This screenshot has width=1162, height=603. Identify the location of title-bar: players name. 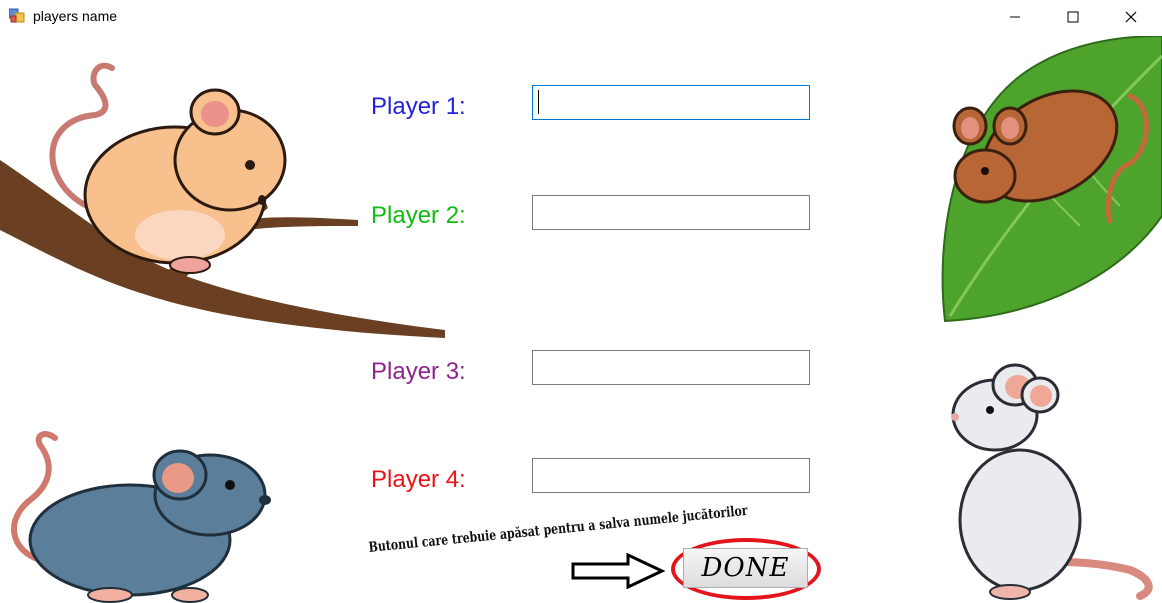
(581, 17).